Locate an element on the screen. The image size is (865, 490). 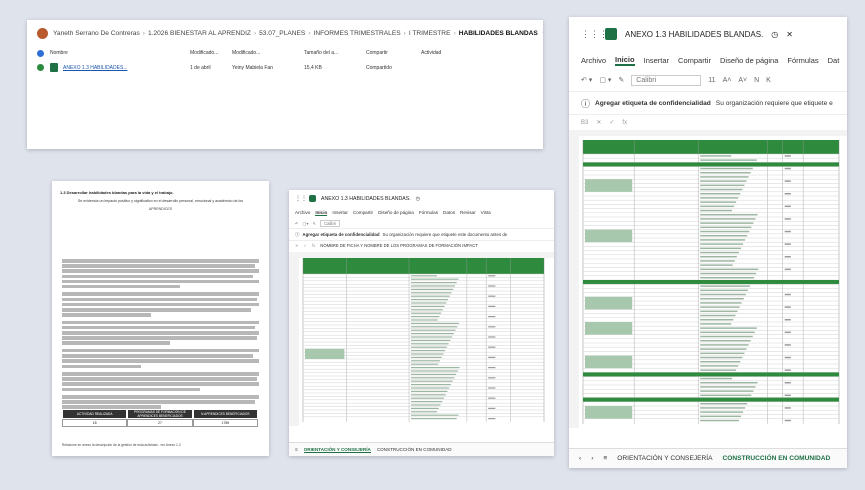
app-grid-icon: ⋮⋮⋮ is located at coordinates (594, 34).